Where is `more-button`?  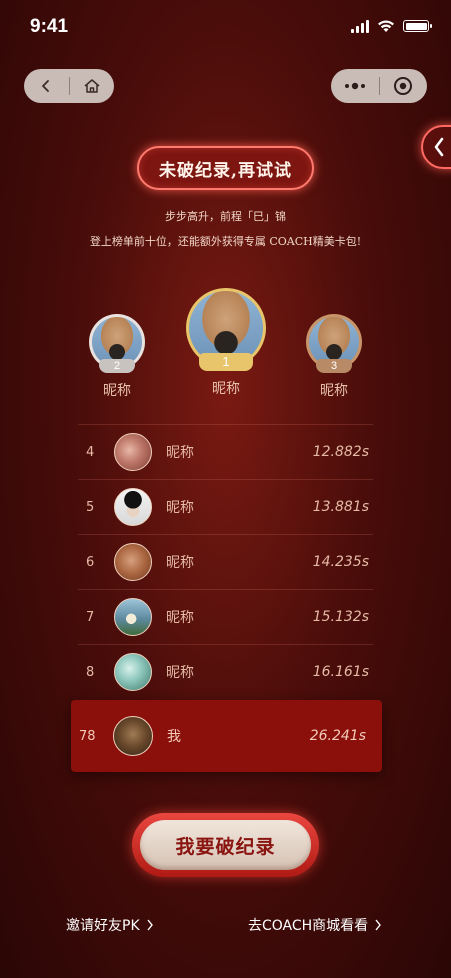 more-button is located at coordinates (355, 86).